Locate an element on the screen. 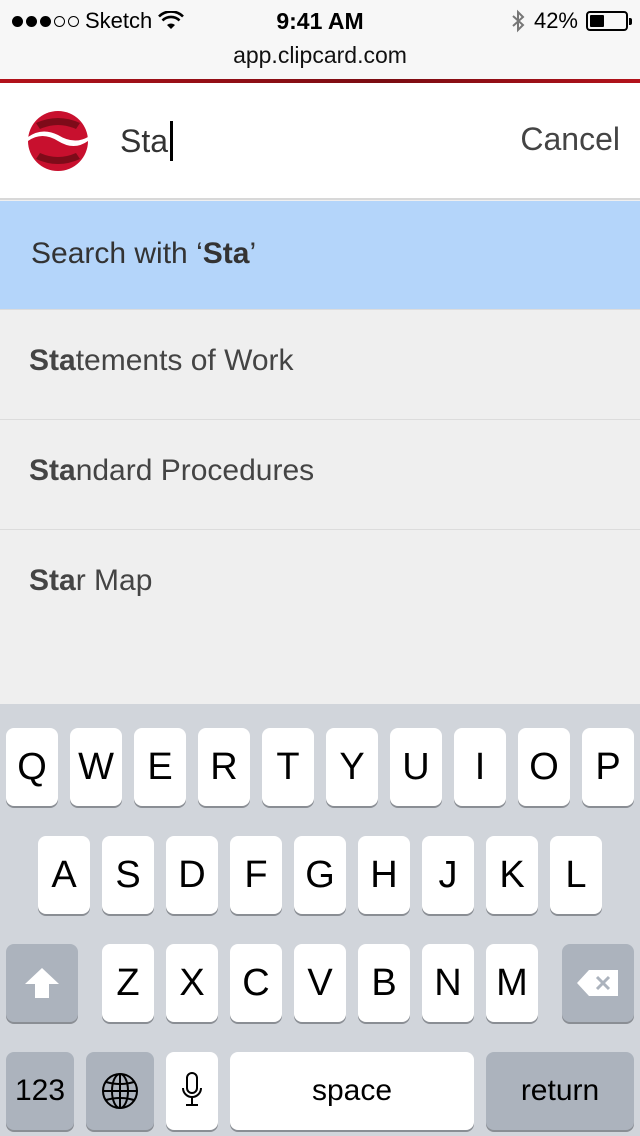 The width and height of the screenshot is (640, 1136). suggestion-rest: ndard Procedures is located at coordinates (195, 470).